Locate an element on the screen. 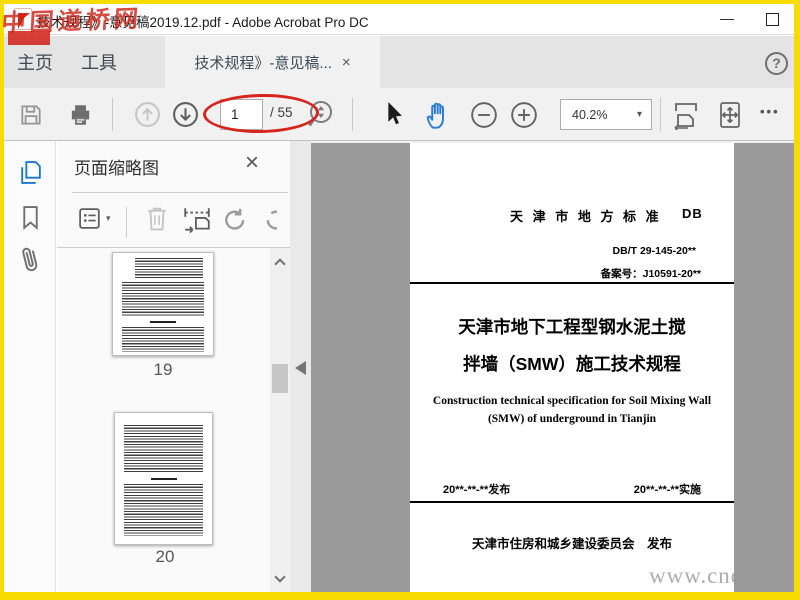 This screenshot has width=800, height=600. maximize-button is located at coordinates (772, 19).